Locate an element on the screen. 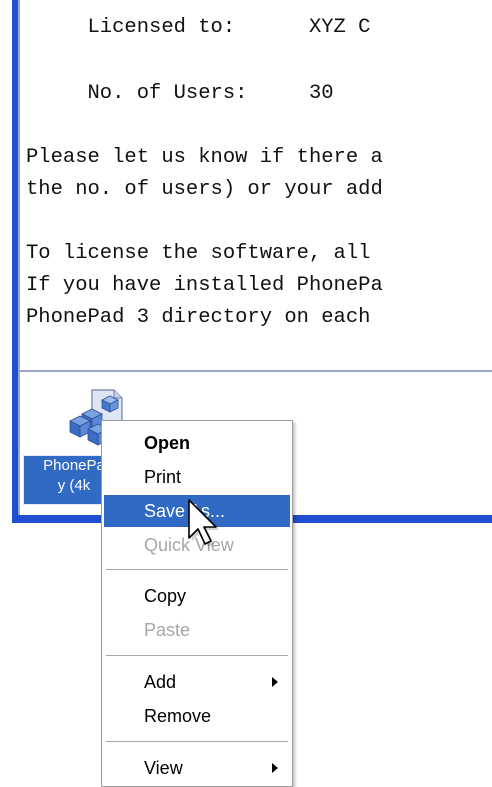 This screenshot has width=492, height=787. menu-item-view-label: View is located at coordinates (163, 768).